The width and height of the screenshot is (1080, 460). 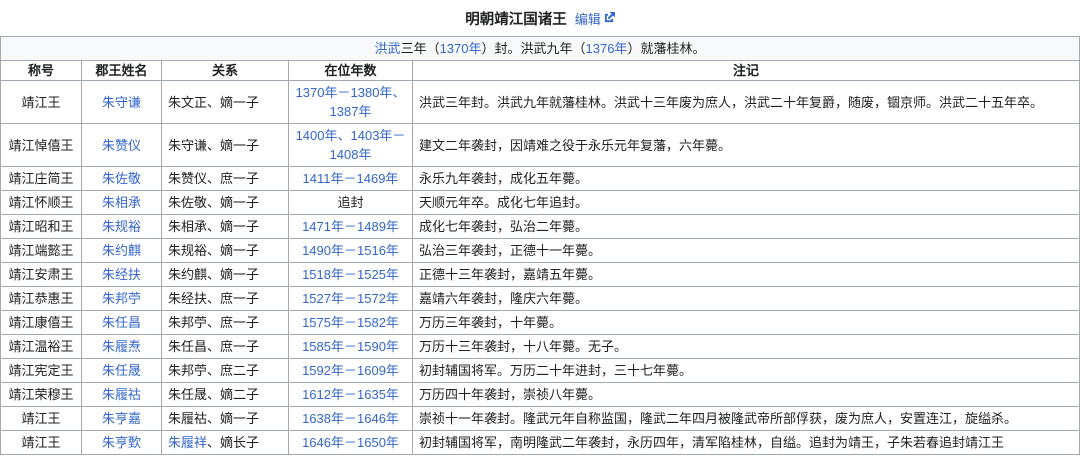 I want to click on reign-years-link: 1518年－1525年, so click(x=350, y=274).